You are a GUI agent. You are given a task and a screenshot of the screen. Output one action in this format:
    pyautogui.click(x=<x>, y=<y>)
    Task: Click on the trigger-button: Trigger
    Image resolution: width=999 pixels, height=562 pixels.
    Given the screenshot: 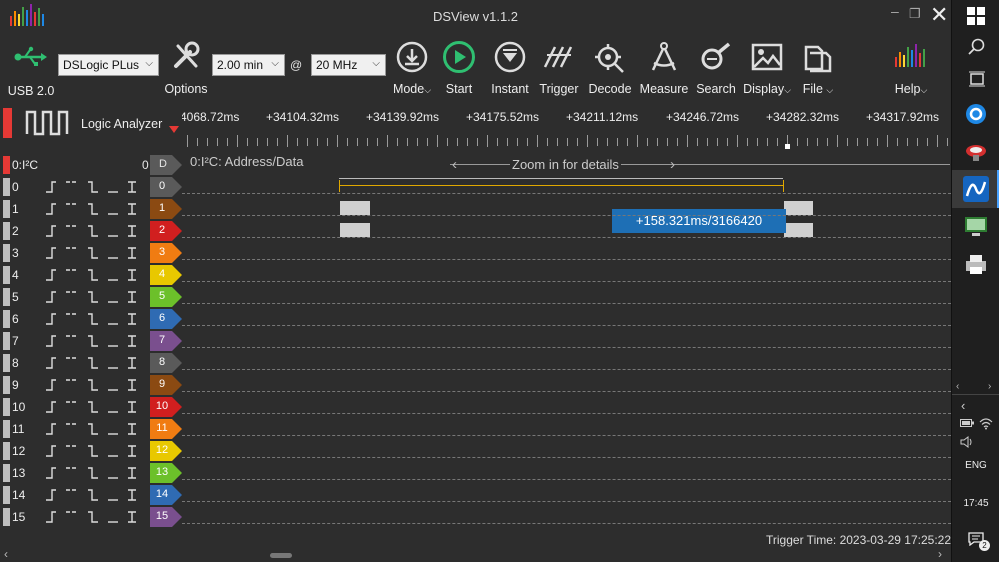 What is the action you would take?
    pyautogui.click(x=559, y=68)
    